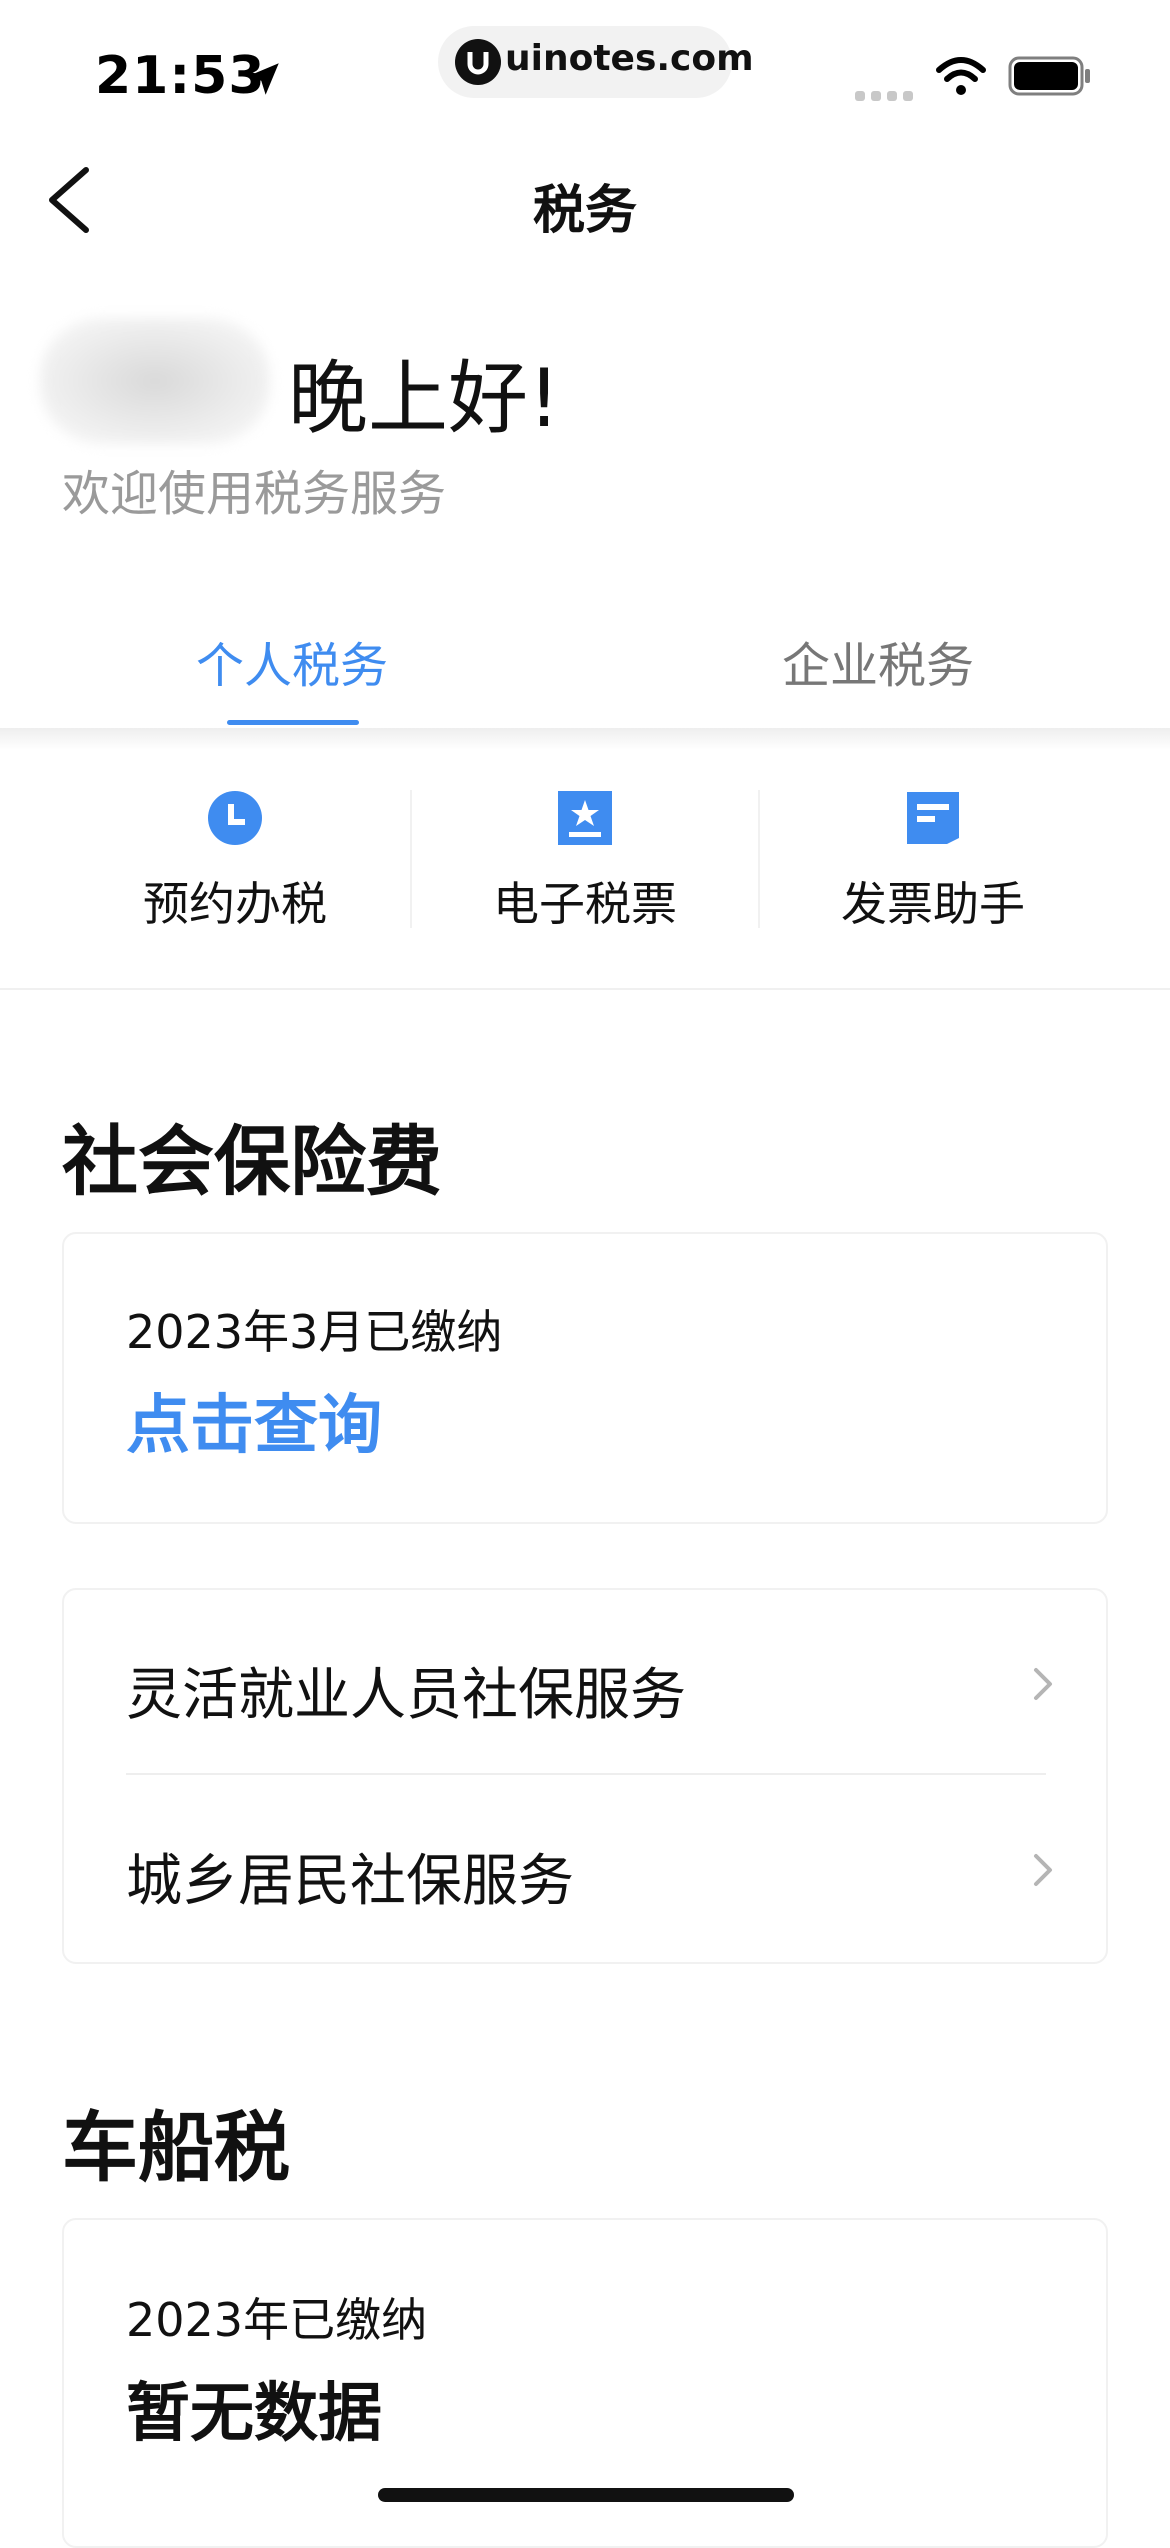  What do you see at coordinates (585, 862) in the screenshot?
I see `quick-action-e-ticket: 电子税票` at bounding box center [585, 862].